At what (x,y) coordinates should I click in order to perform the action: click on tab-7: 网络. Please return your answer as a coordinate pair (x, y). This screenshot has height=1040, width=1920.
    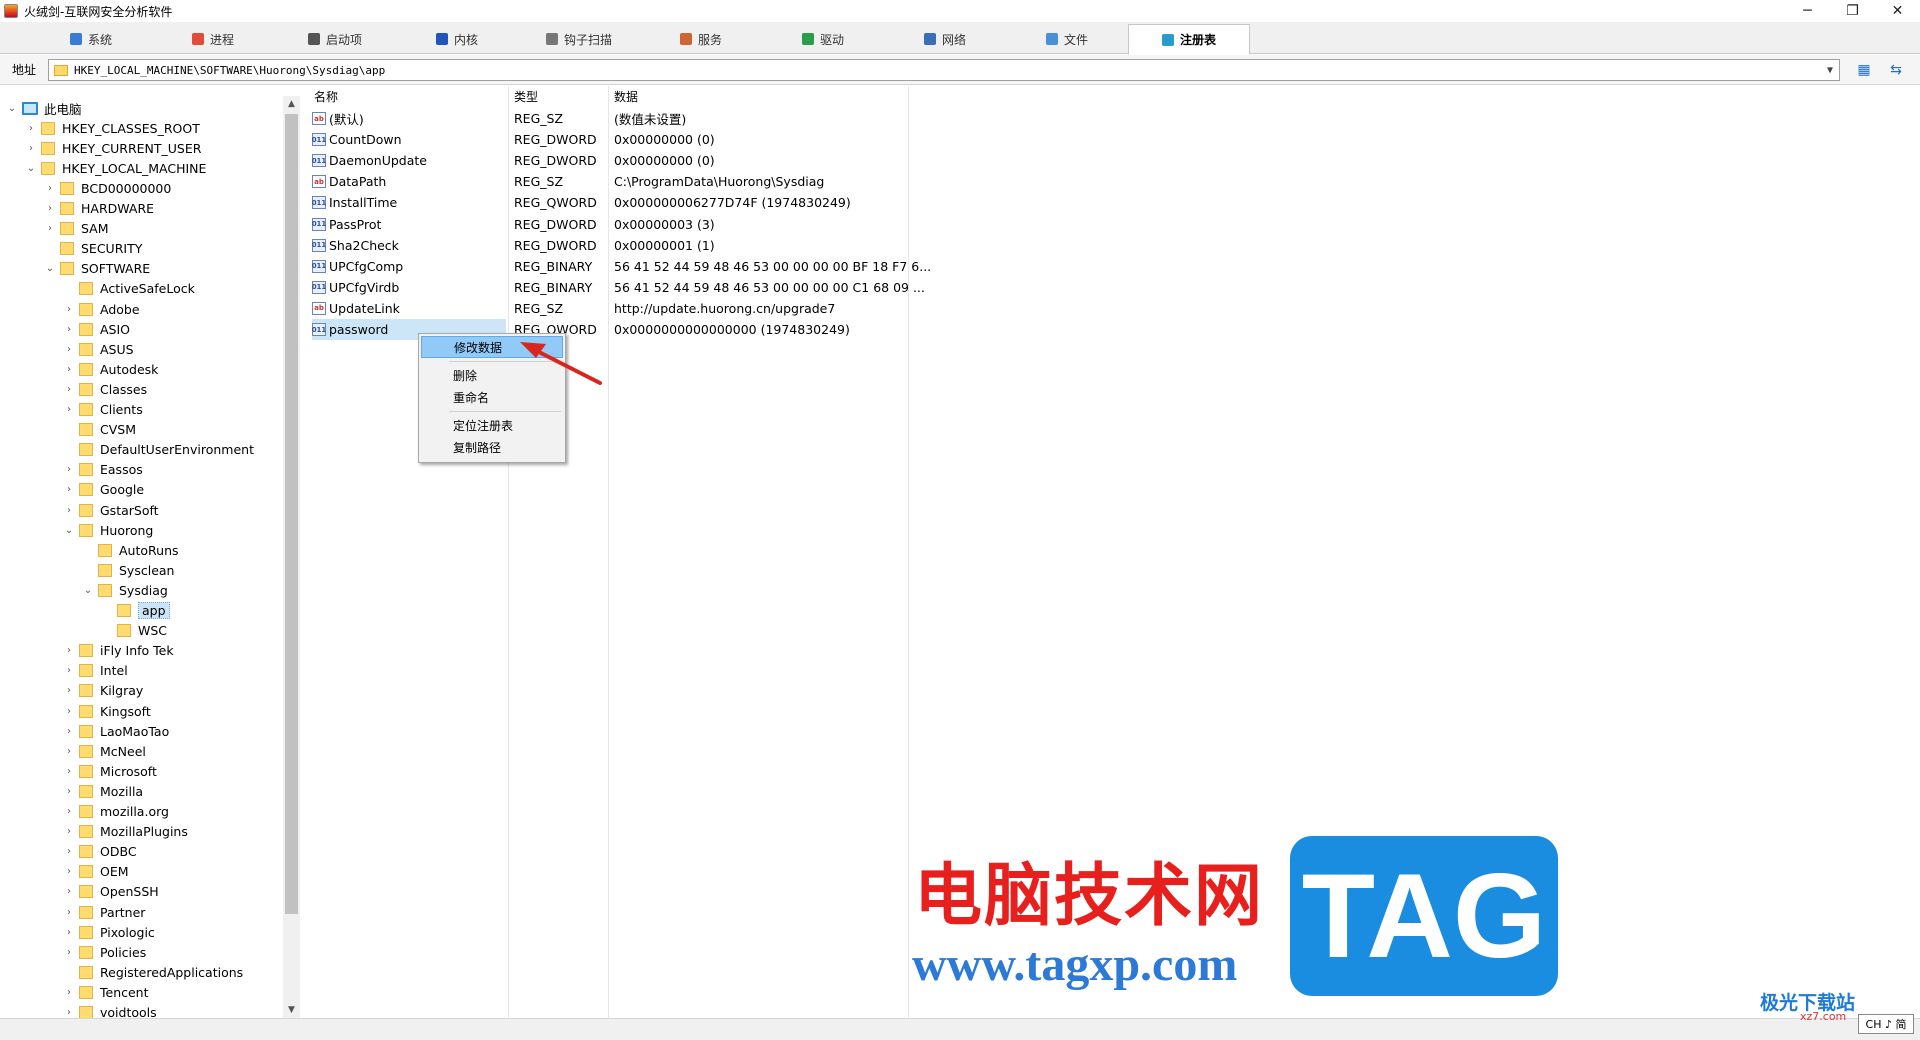
    Looking at the image, I should click on (945, 39).